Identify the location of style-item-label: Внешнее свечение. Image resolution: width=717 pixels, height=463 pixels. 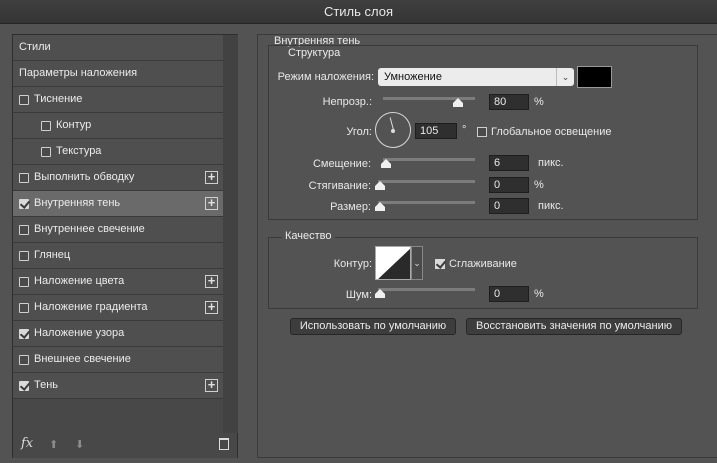
(82, 359).